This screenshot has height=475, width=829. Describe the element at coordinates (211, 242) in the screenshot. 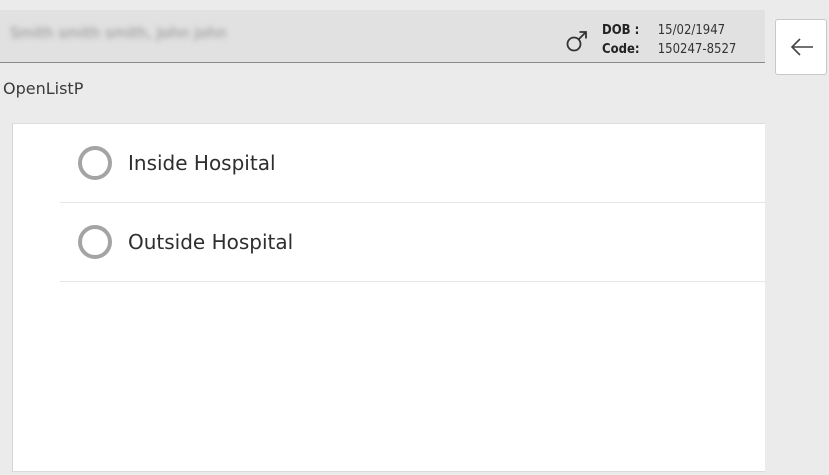

I see `option-label: Outside Hospital` at that location.